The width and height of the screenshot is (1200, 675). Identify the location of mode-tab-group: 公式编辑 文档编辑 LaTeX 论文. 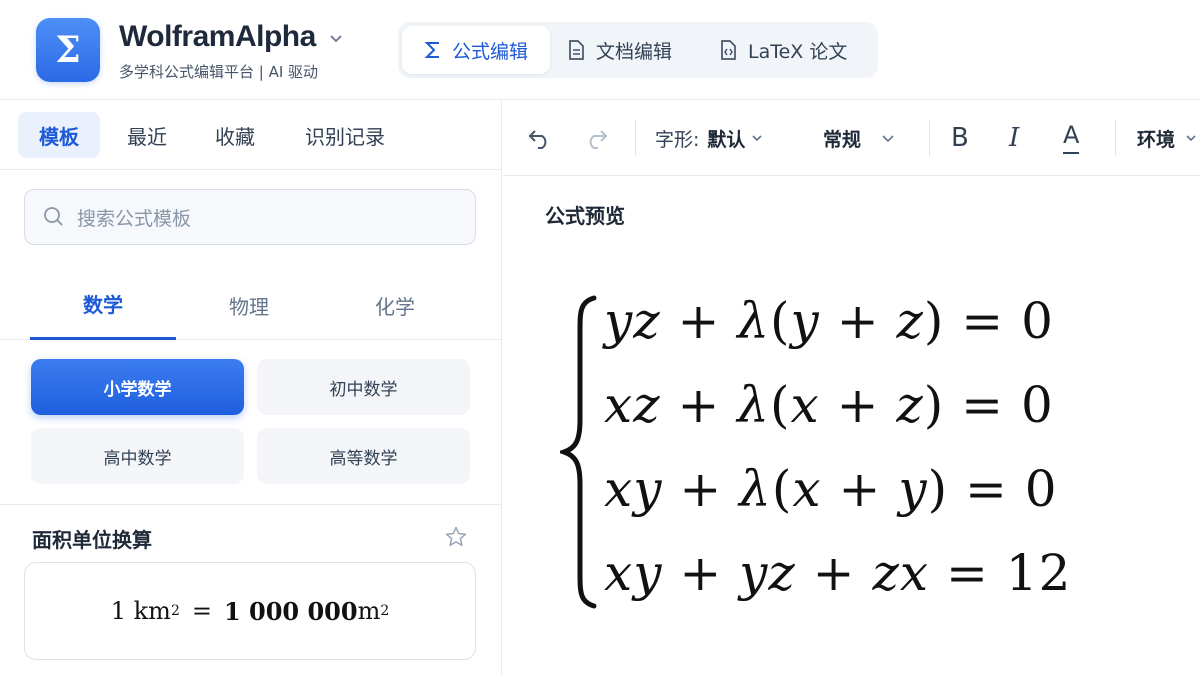
(638, 50).